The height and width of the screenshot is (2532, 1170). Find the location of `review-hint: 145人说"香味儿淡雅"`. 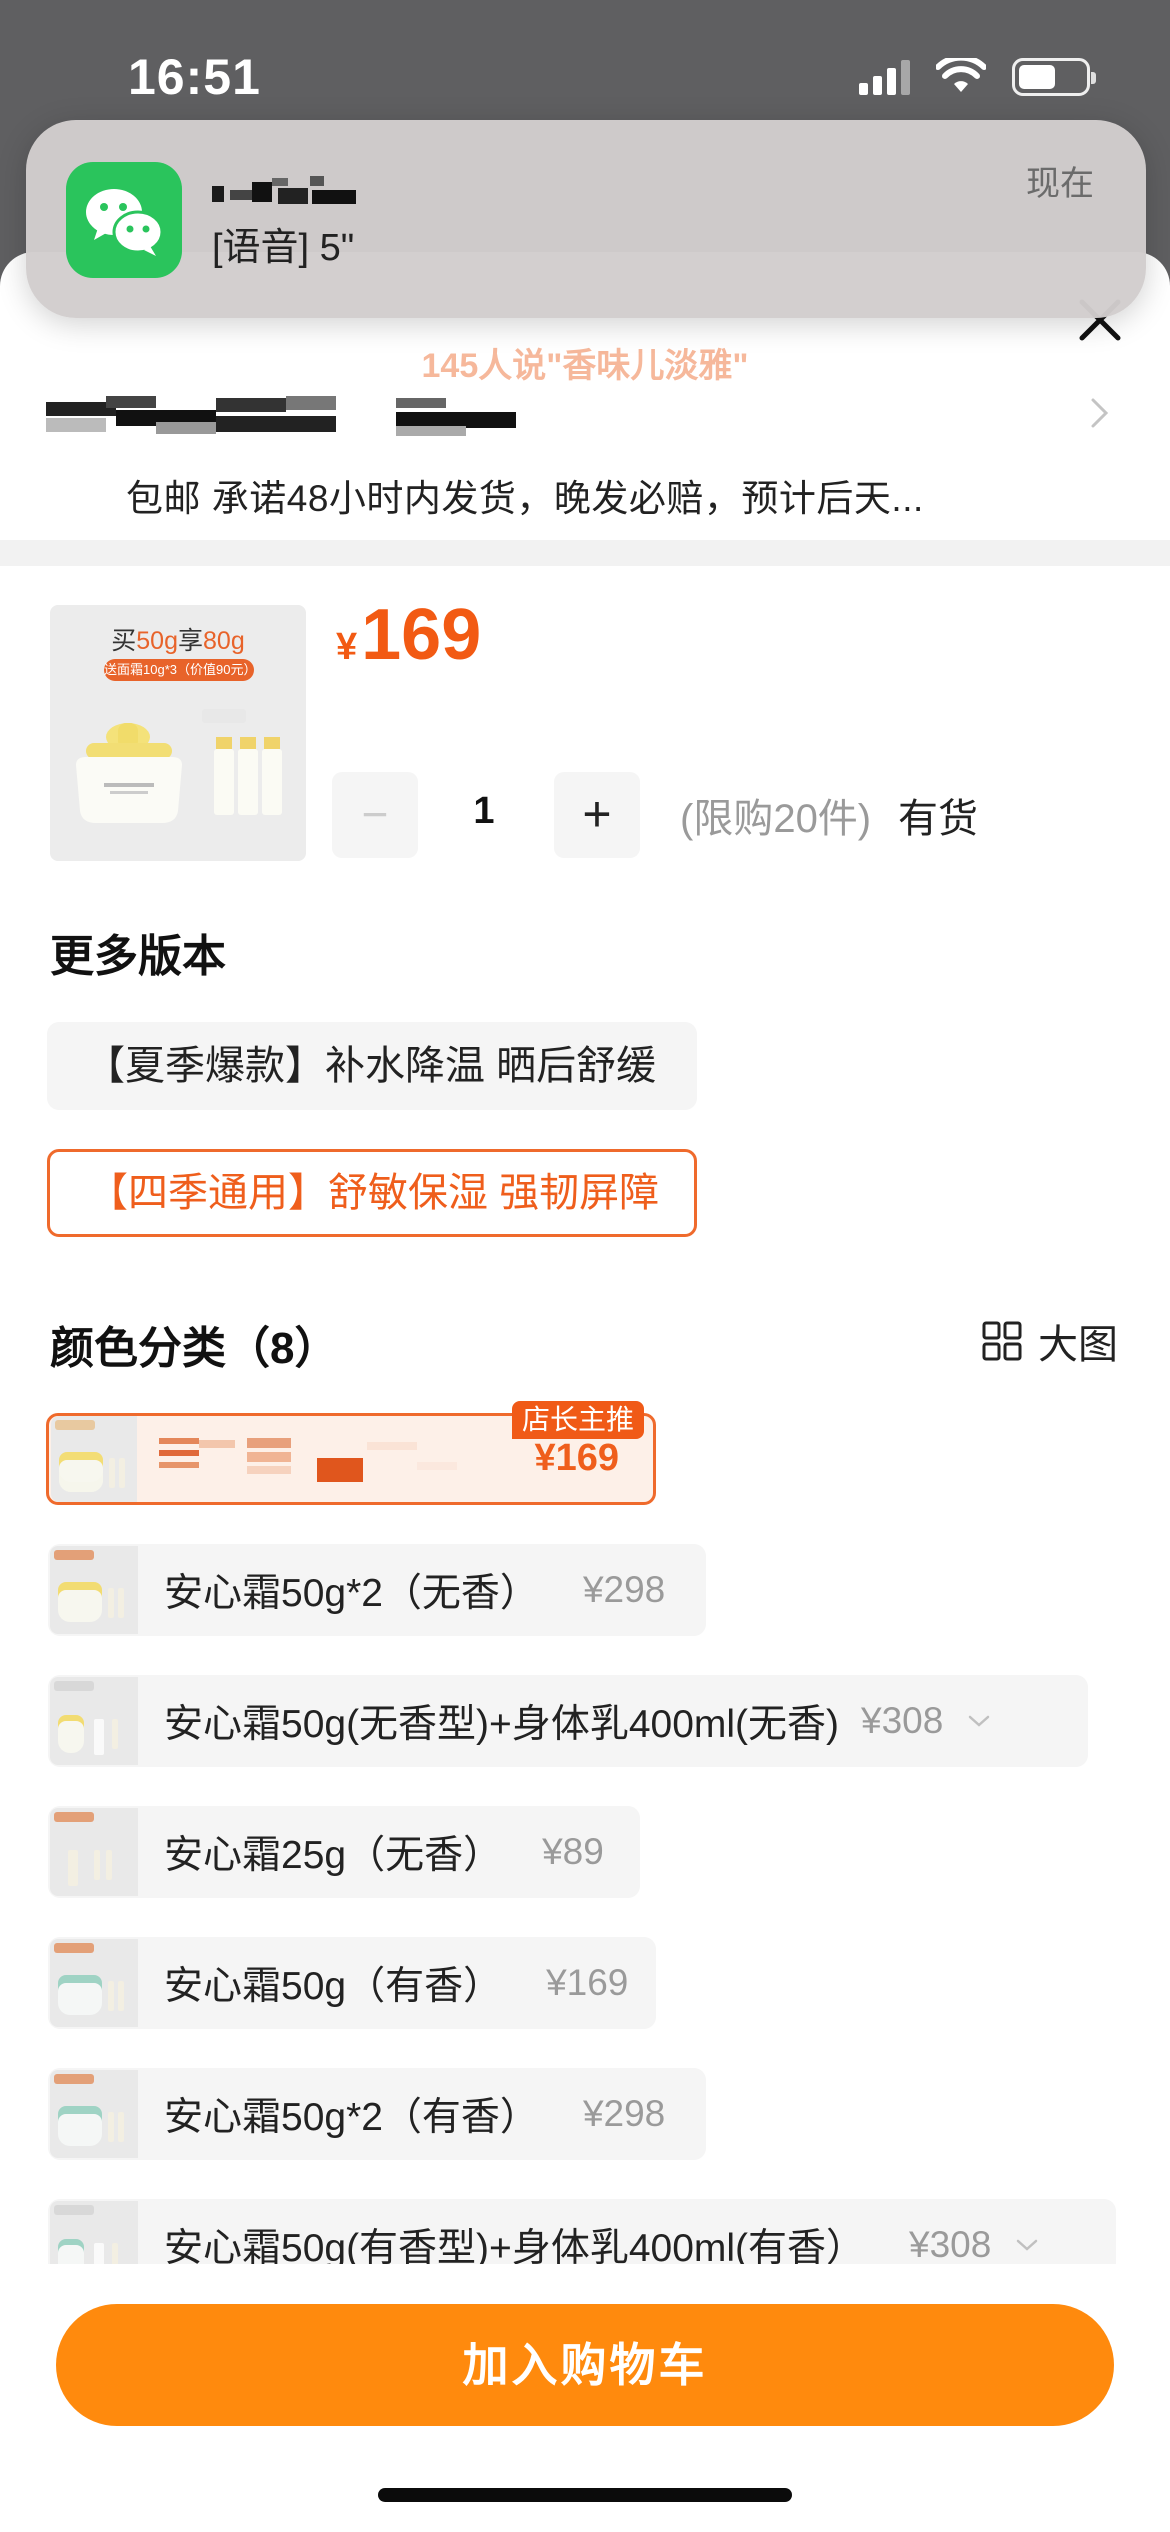

review-hint: 145人说"香味儿淡雅" is located at coordinates (585, 366).